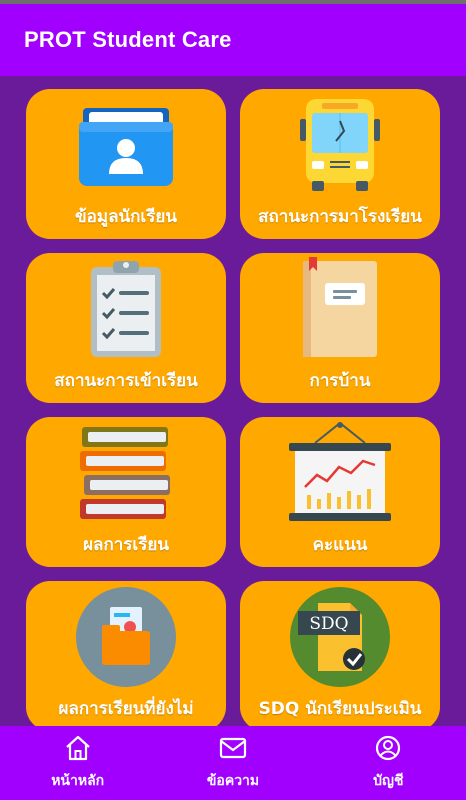  Describe the element at coordinates (126, 709) in the screenshot. I see `tile-label: ผลการเรียนที่ยังไม่` at that location.